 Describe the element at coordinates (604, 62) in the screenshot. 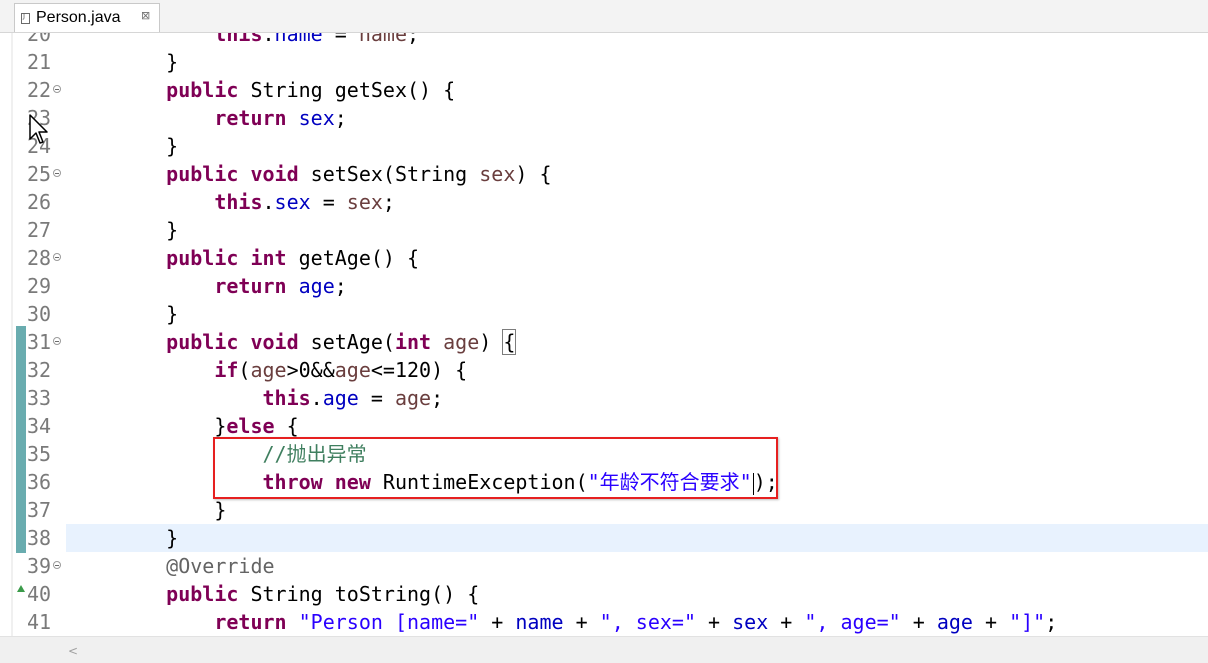

I see `code-line-21: 21 }` at that location.